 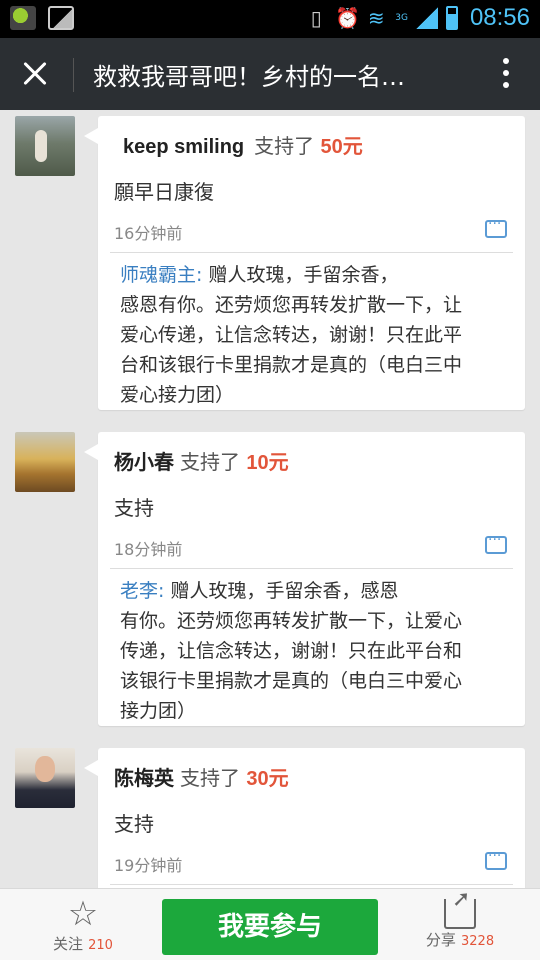 I want to click on status-bar: ▯ ⏰ ≋ 3G 08:56, so click(x=270, y=19).